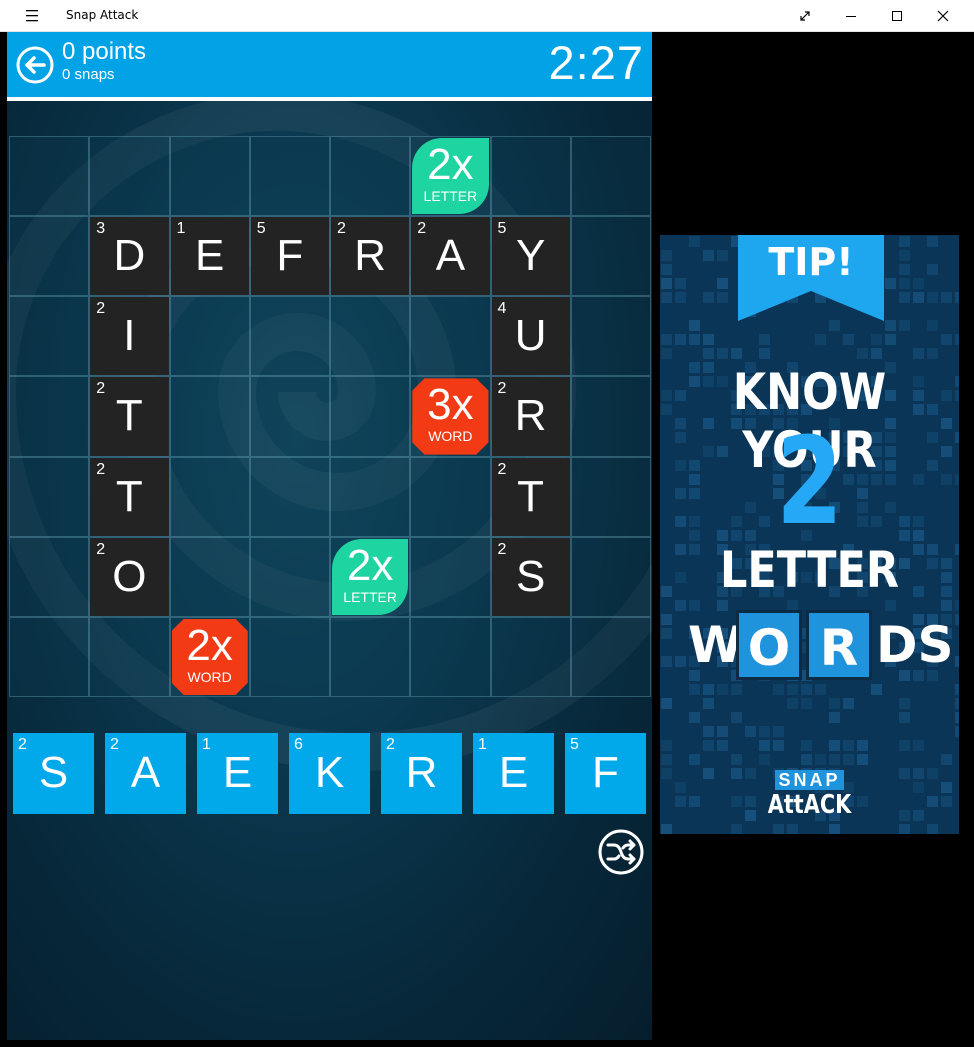 Image resolution: width=974 pixels, height=1047 pixels. I want to click on board-tile: 5F, so click(289, 256).